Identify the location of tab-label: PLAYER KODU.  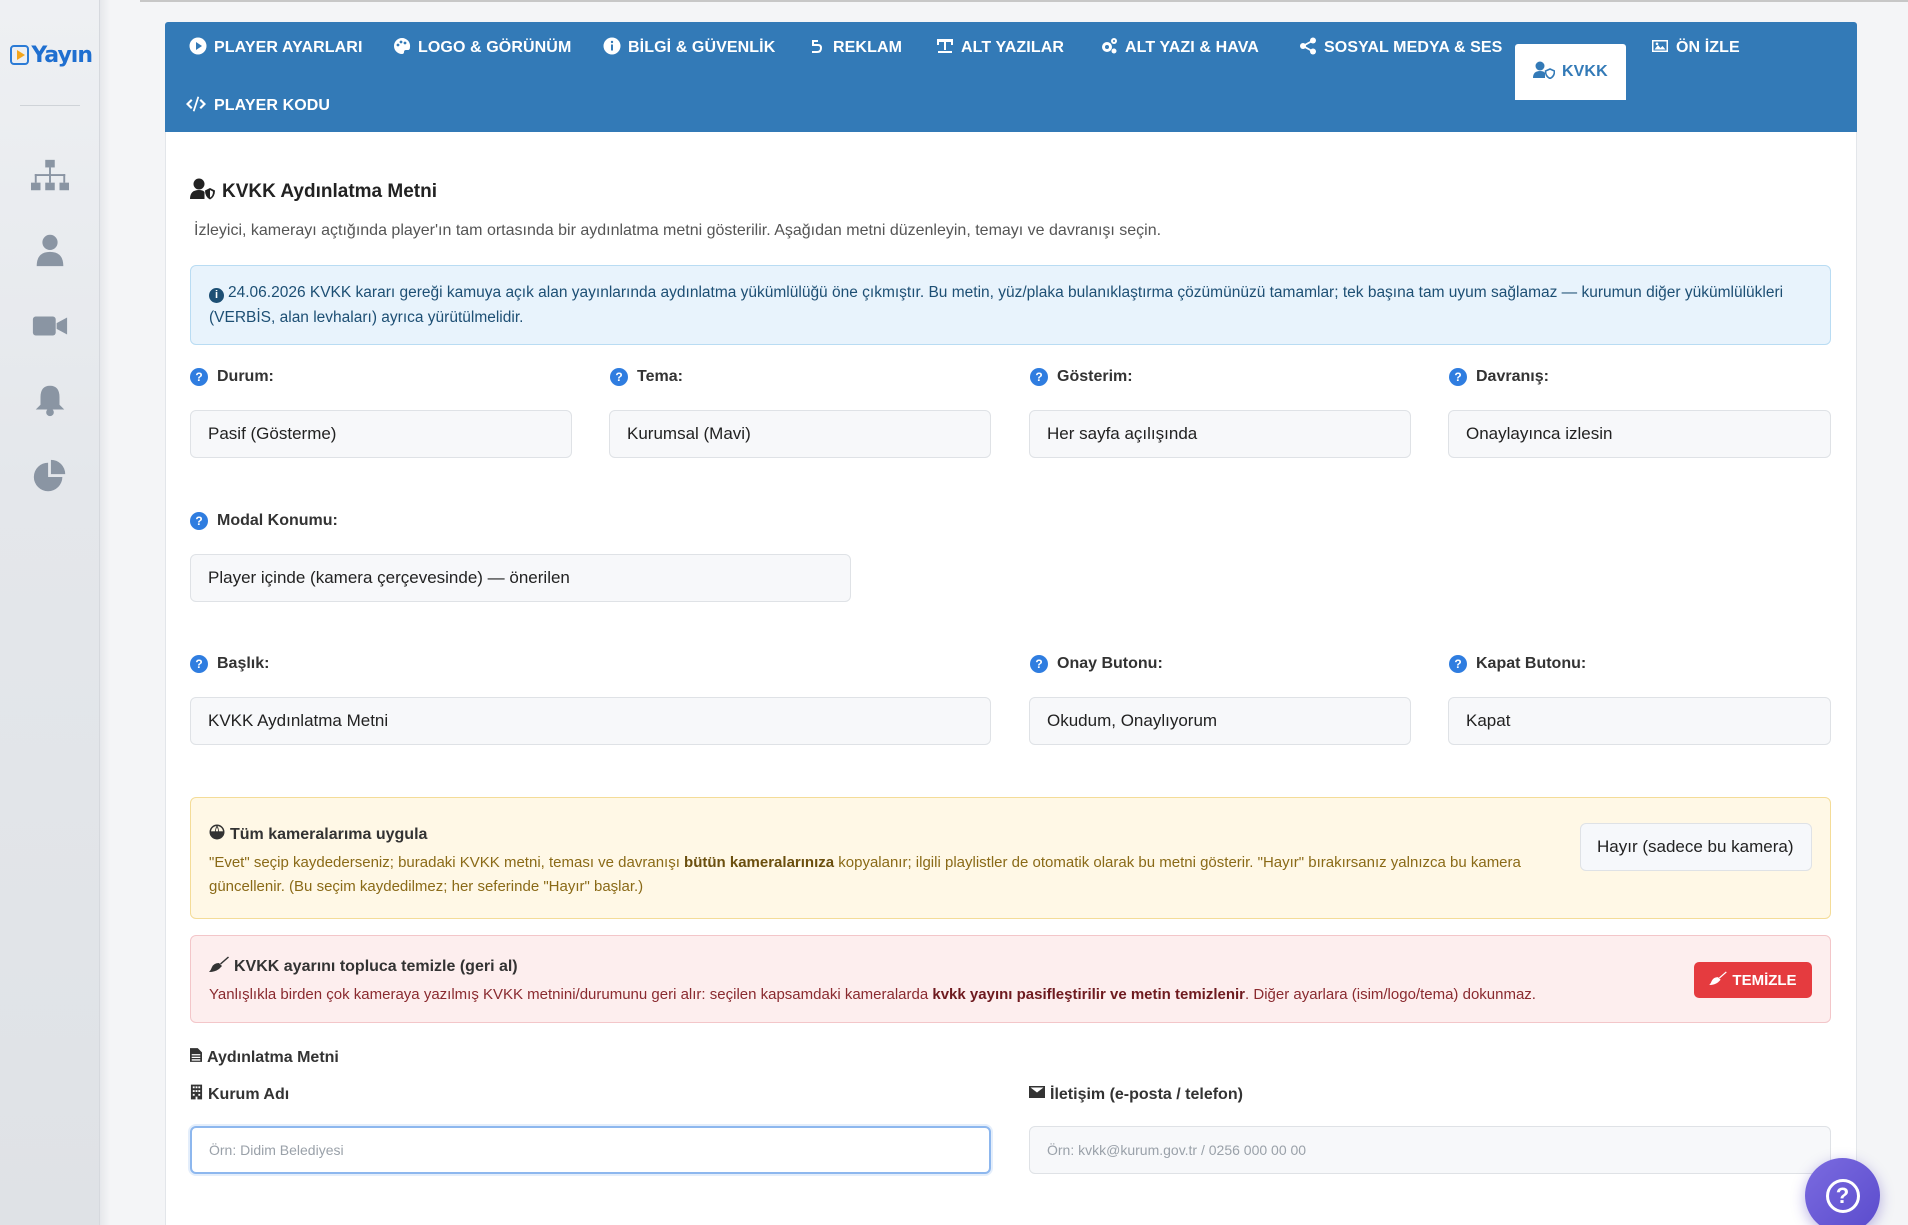
(272, 105).